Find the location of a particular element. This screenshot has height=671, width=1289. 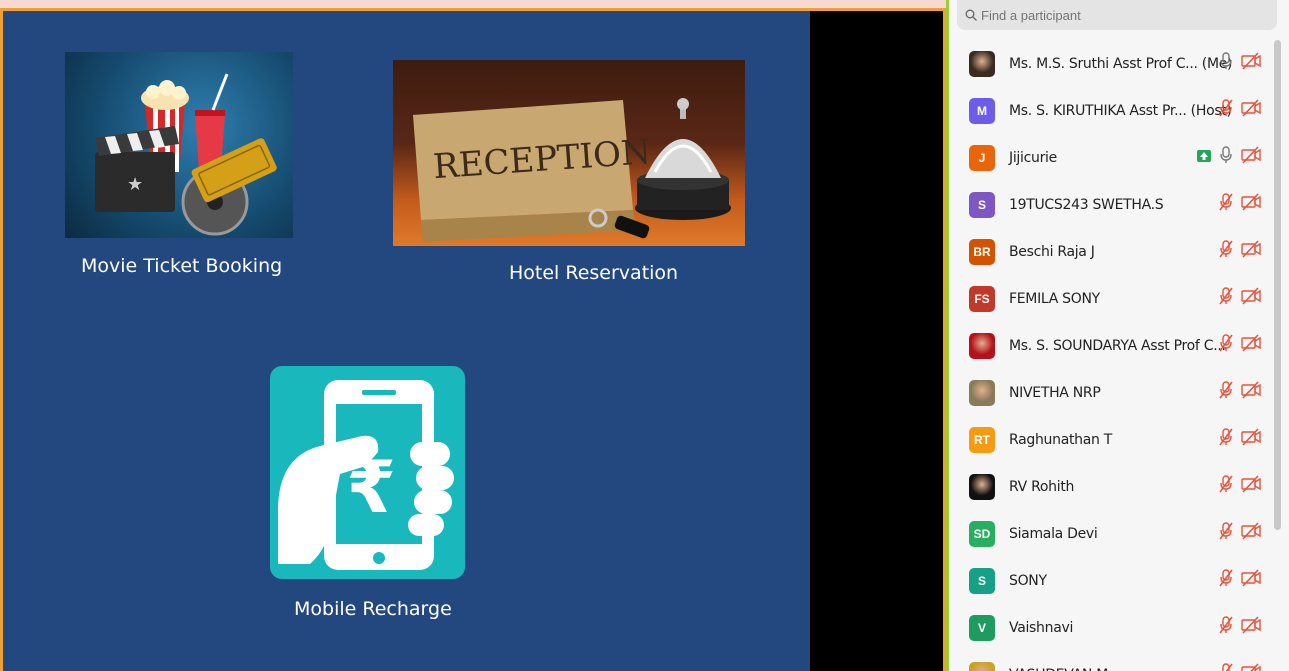

participant-name: Raghunathan T is located at coordinates (1061, 439).